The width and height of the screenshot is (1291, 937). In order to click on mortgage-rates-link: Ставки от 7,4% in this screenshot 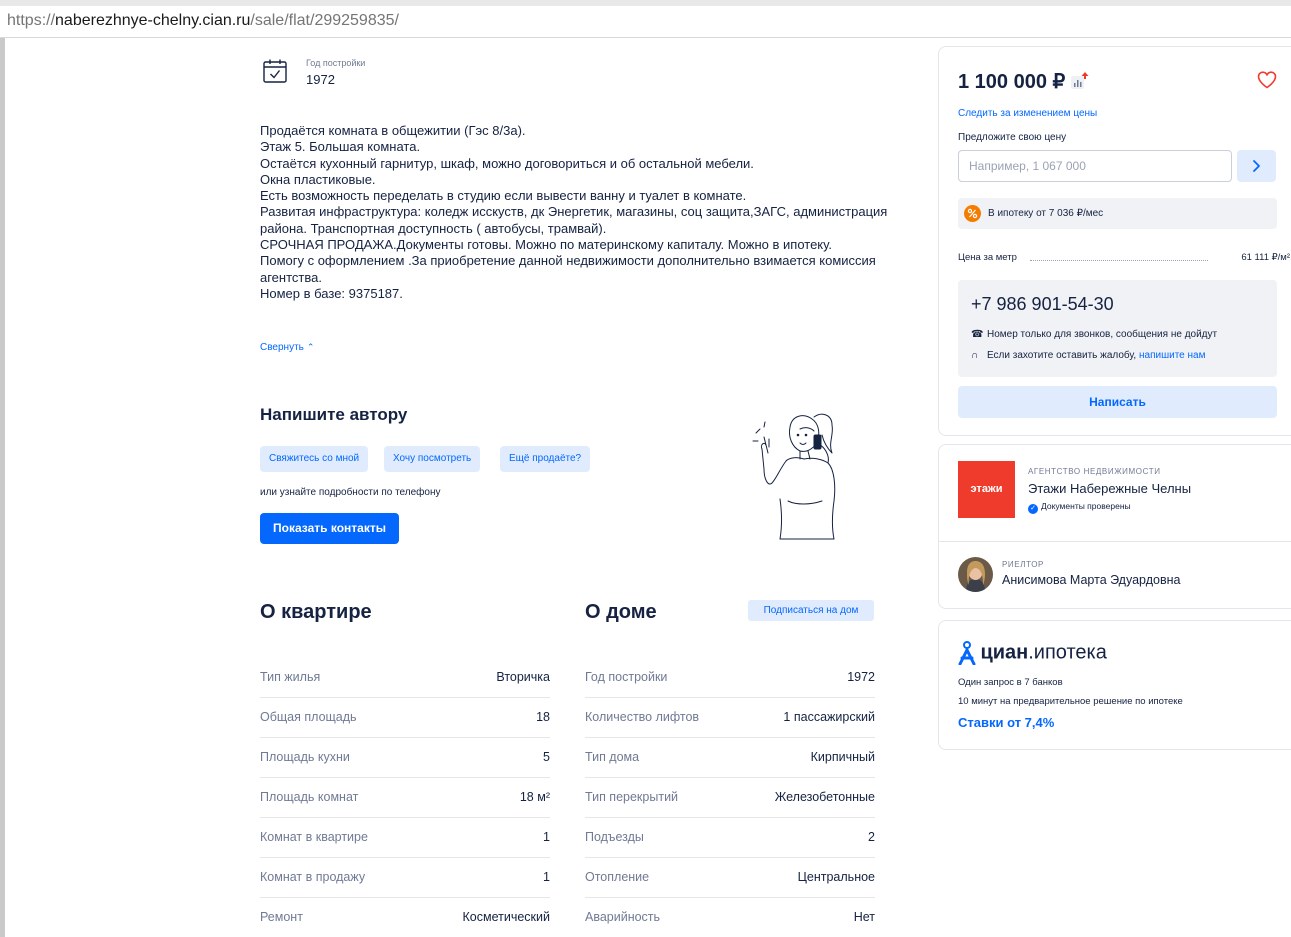, I will do `click(1006, 722)`.